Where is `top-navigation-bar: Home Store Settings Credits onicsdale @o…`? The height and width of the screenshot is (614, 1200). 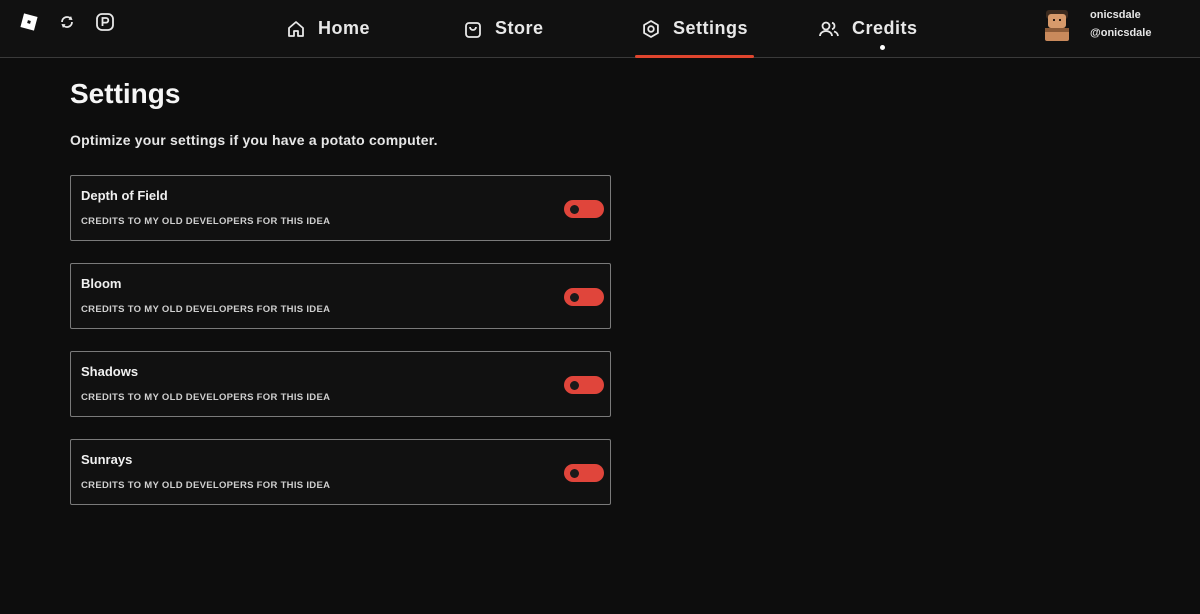
top-navigation-bar: Home Store Settings Credits onicsdale @o… is located at coordinates (600, 29).